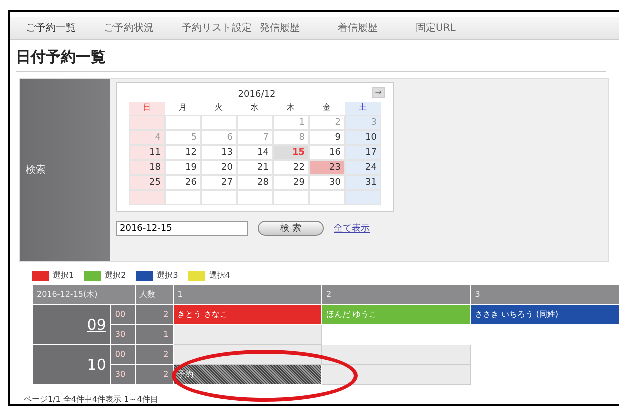 The width and height of the screenshot is (619, 413). What do you see at coordinates (247, 294) in the screenshot?
I see `column-header: 1` at bounding box center [247, 294].